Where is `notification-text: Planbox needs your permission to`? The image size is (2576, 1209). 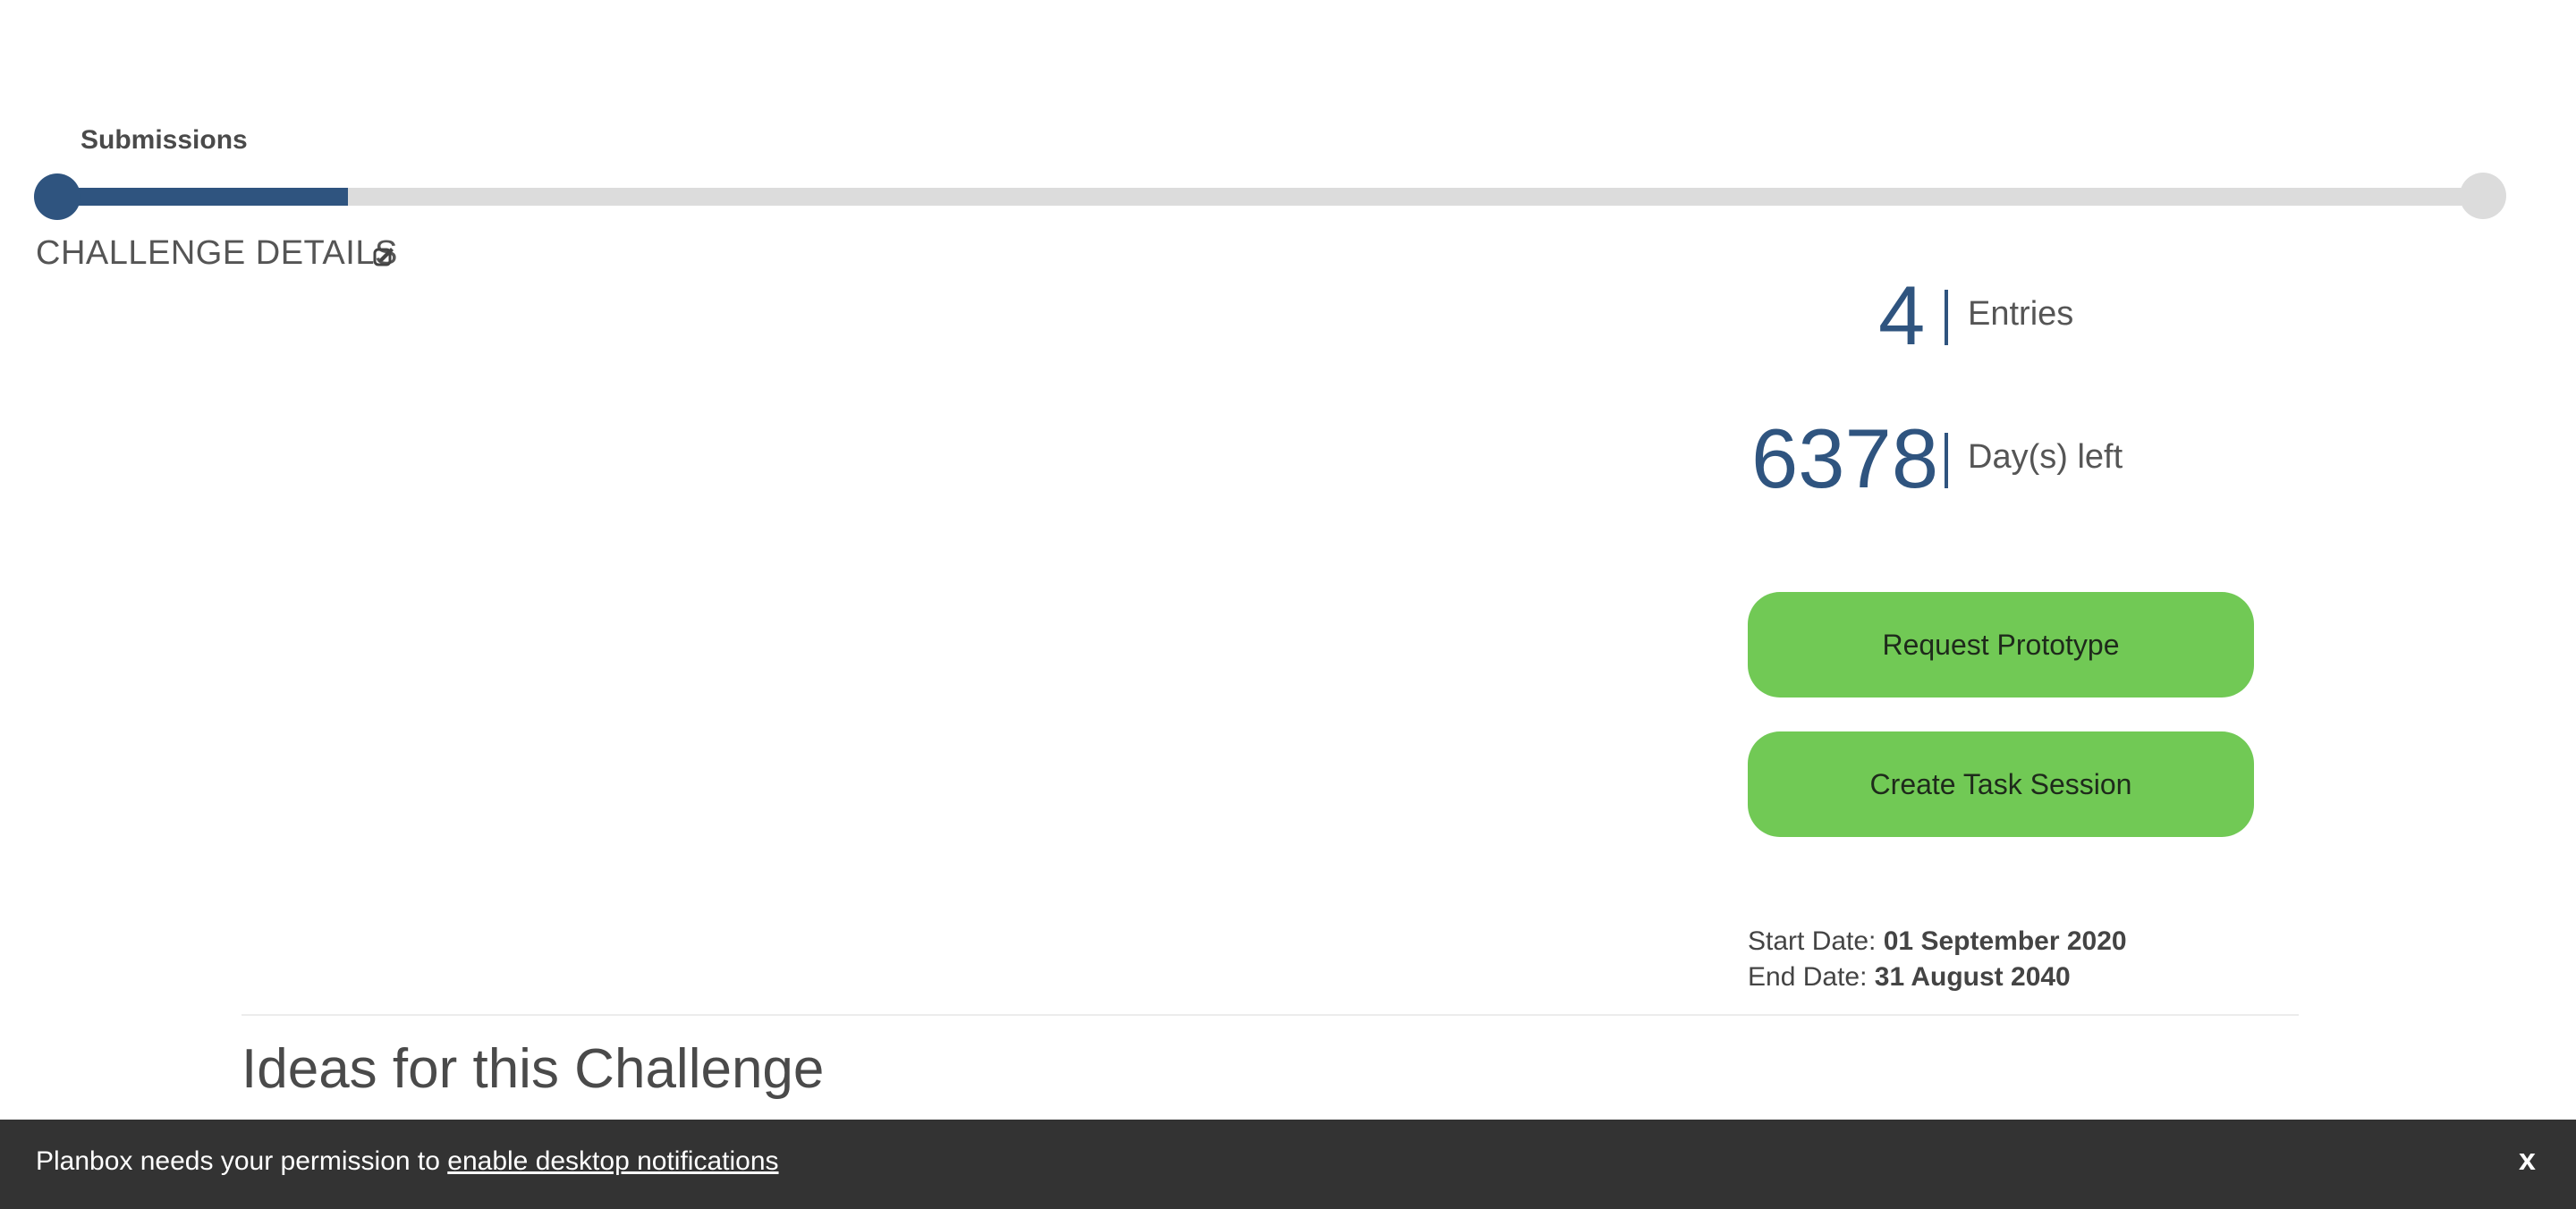
notification-text: Planbox needs your permission to is located at coordinates (238, 1161).